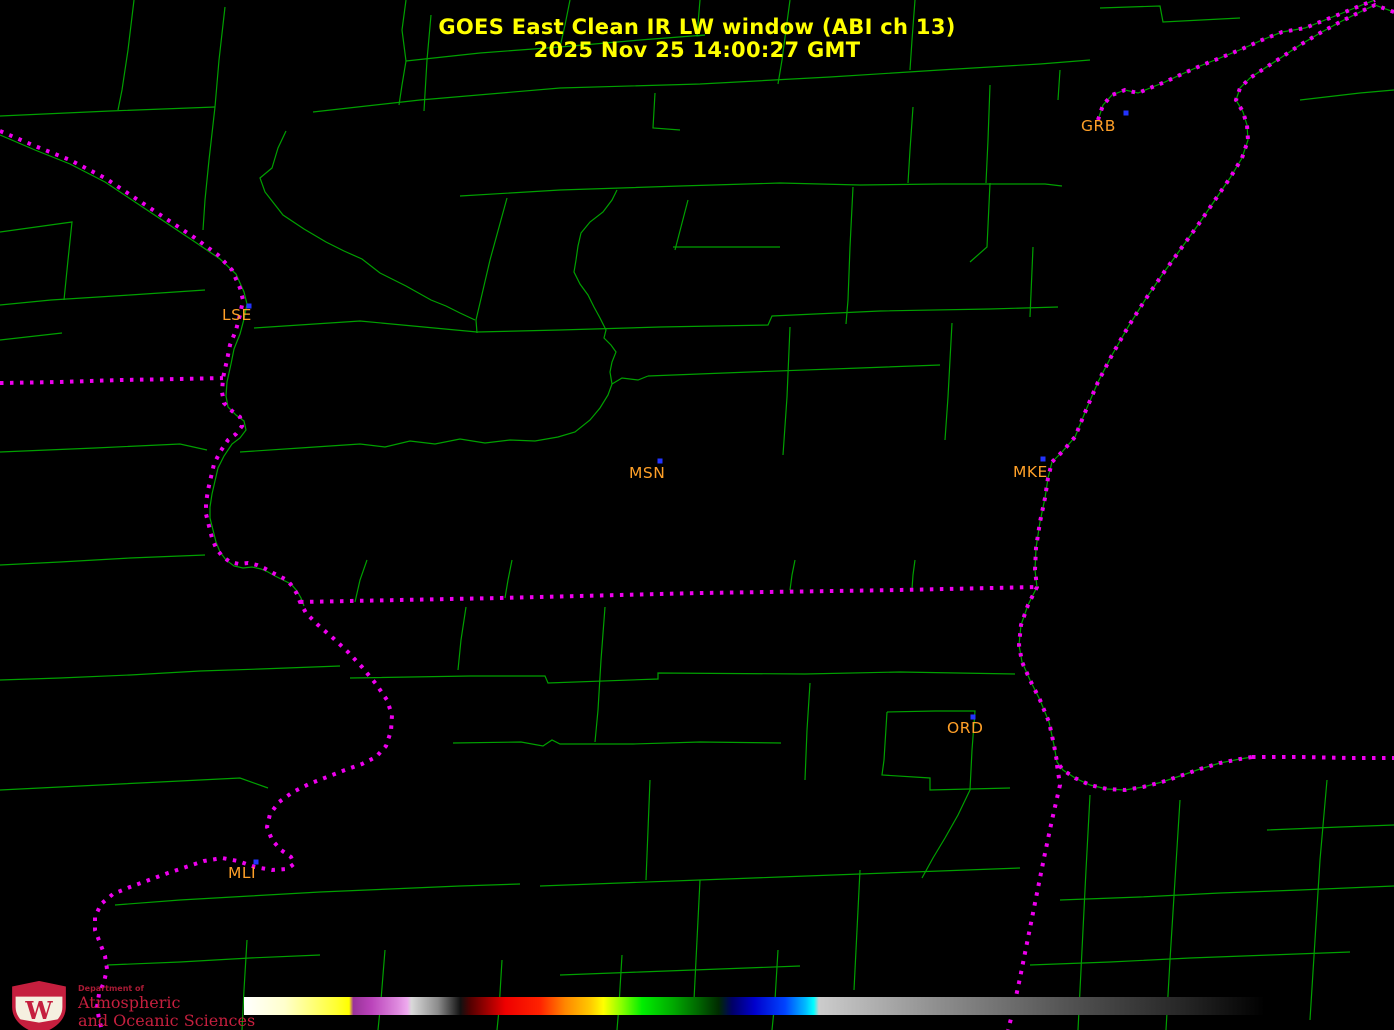  What do you see at coordinates (660, 461) in the screenshot?
I see `city-dot-msn` at bounding box center [660, 461].